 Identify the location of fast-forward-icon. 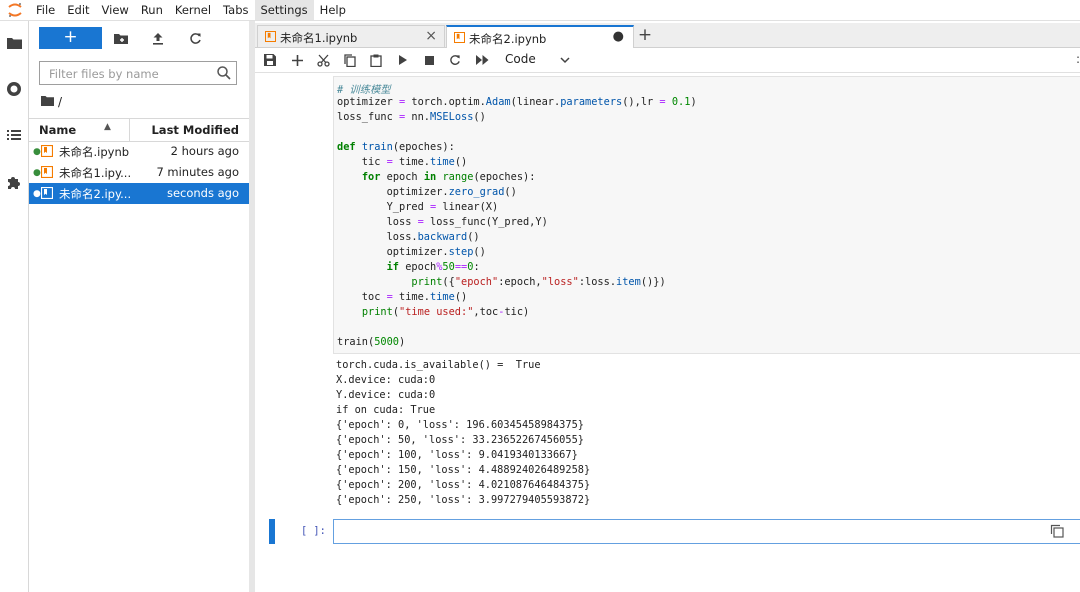
(482, 60).